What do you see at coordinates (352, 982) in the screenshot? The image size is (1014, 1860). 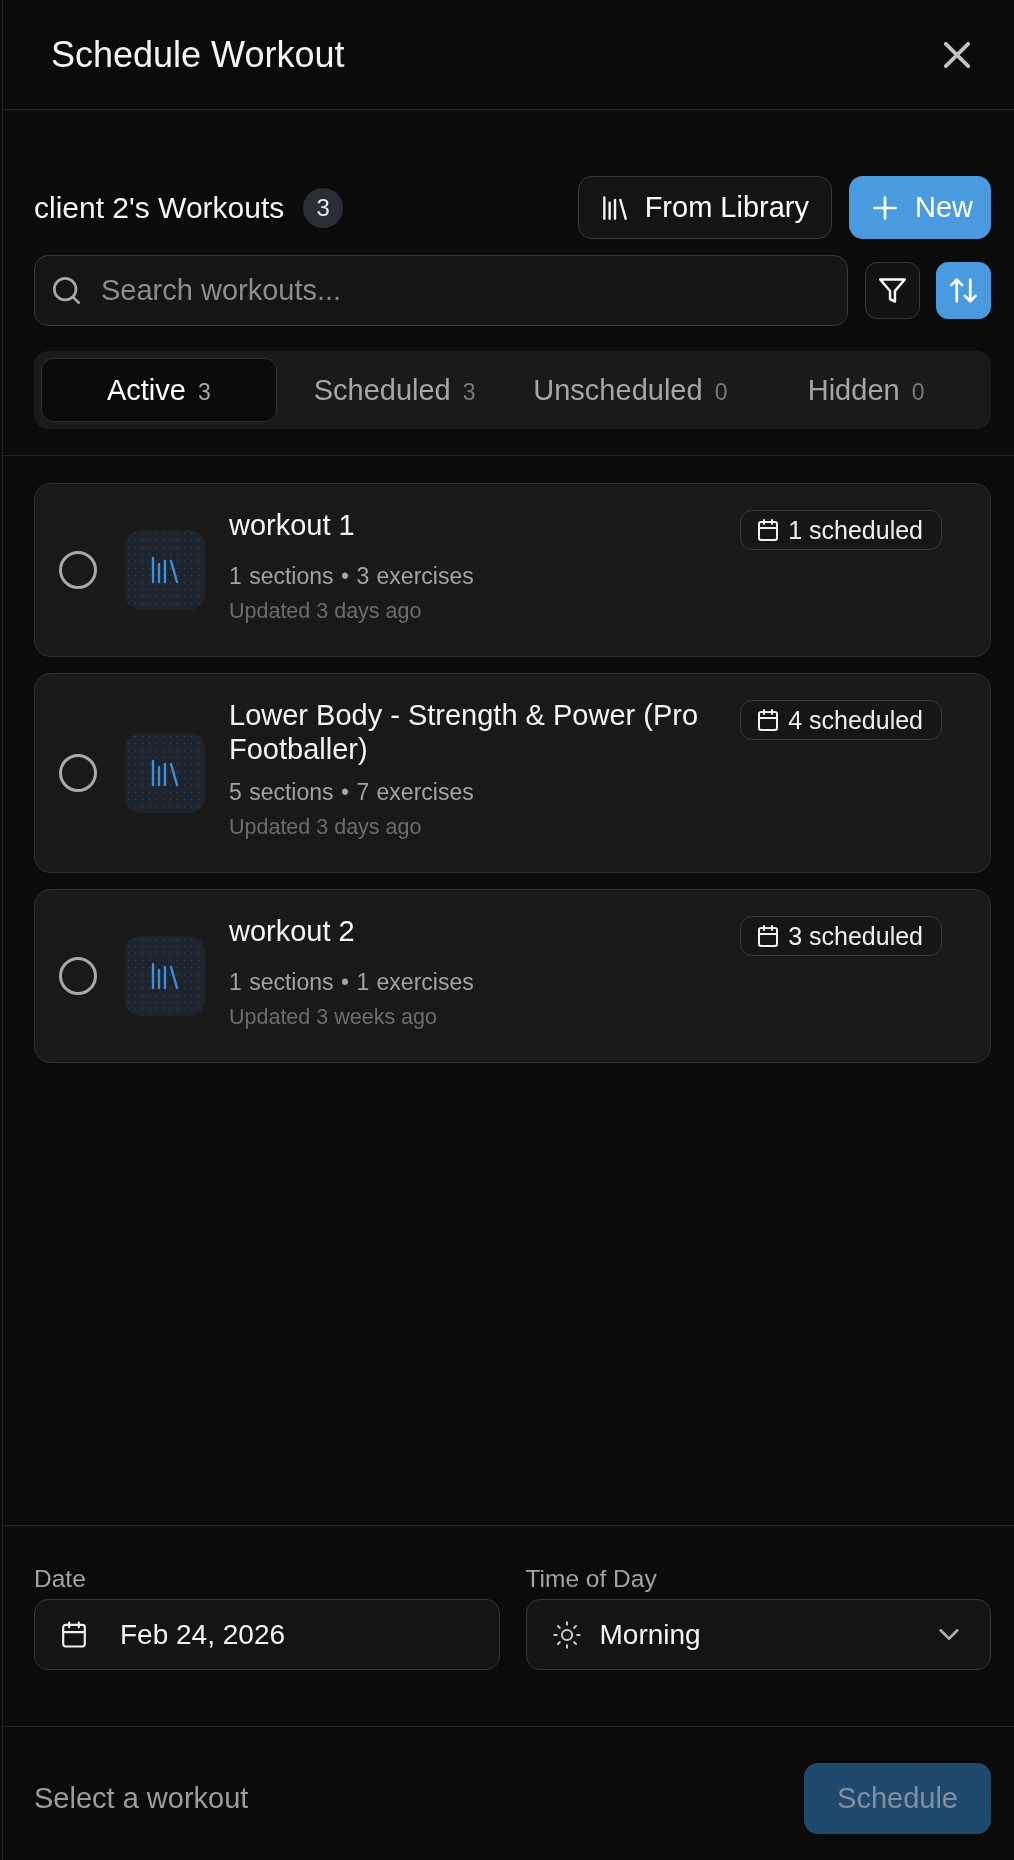 I see `workout-meta: 1 sections • 1 exercises` at bounding box center [352, 982].